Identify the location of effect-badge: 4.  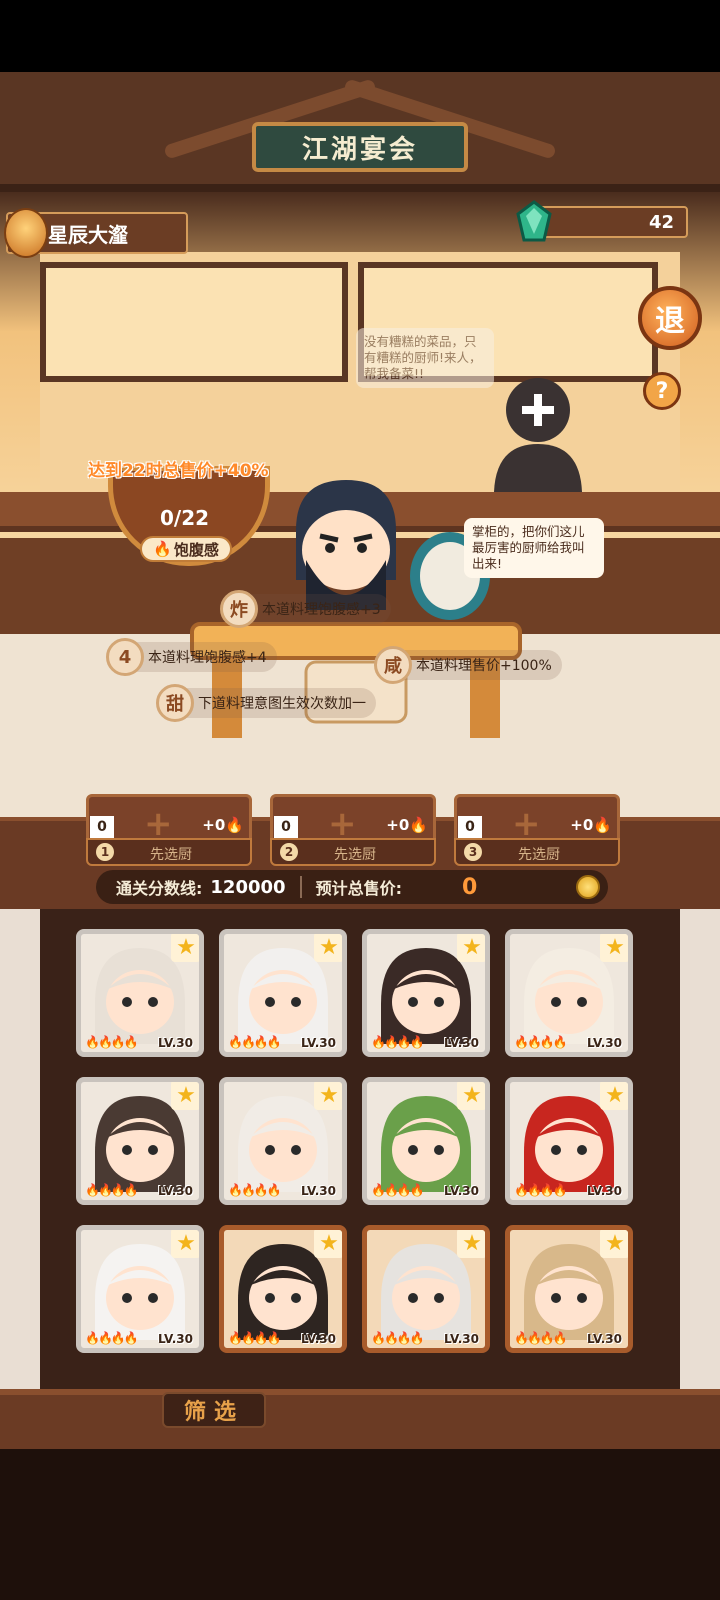
(125, 657).